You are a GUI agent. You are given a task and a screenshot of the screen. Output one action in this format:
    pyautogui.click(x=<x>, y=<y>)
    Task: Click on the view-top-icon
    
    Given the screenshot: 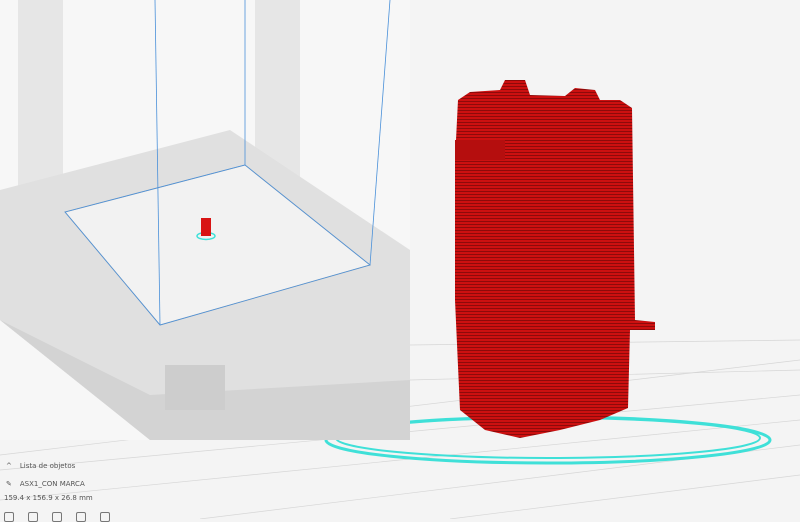 What is the action you would take?
    pyautogui.click(x=57, y=517)
    